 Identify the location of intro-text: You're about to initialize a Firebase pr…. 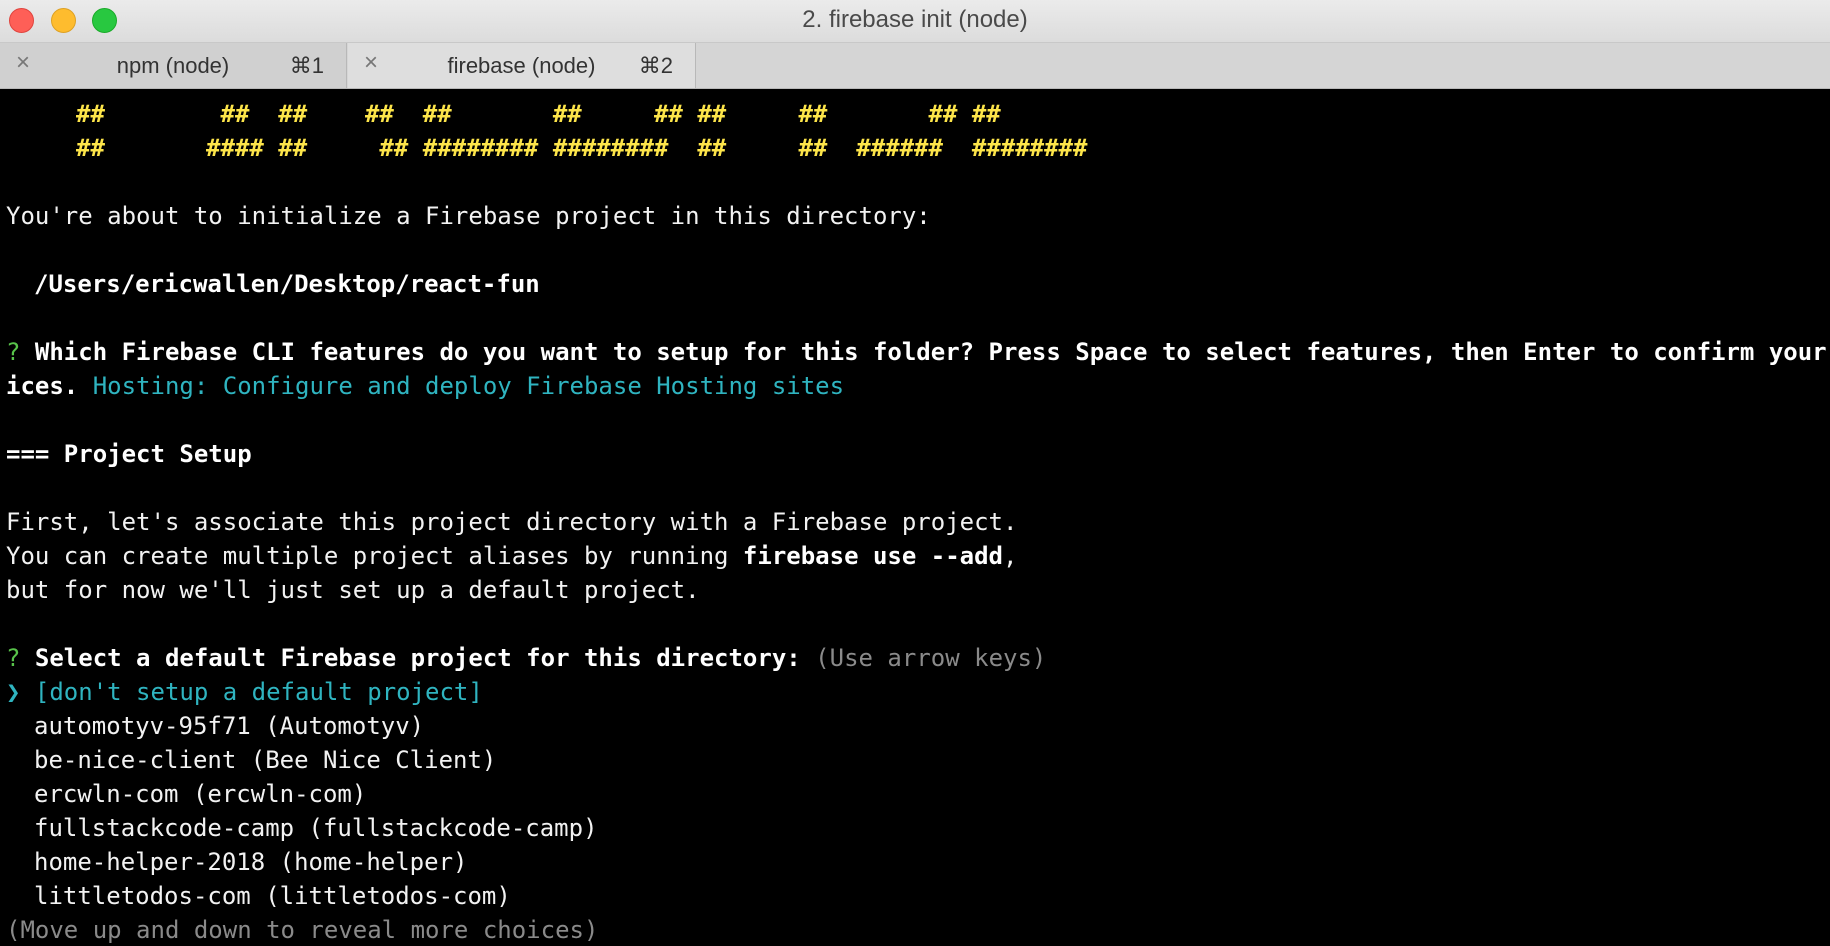
(468, 216).